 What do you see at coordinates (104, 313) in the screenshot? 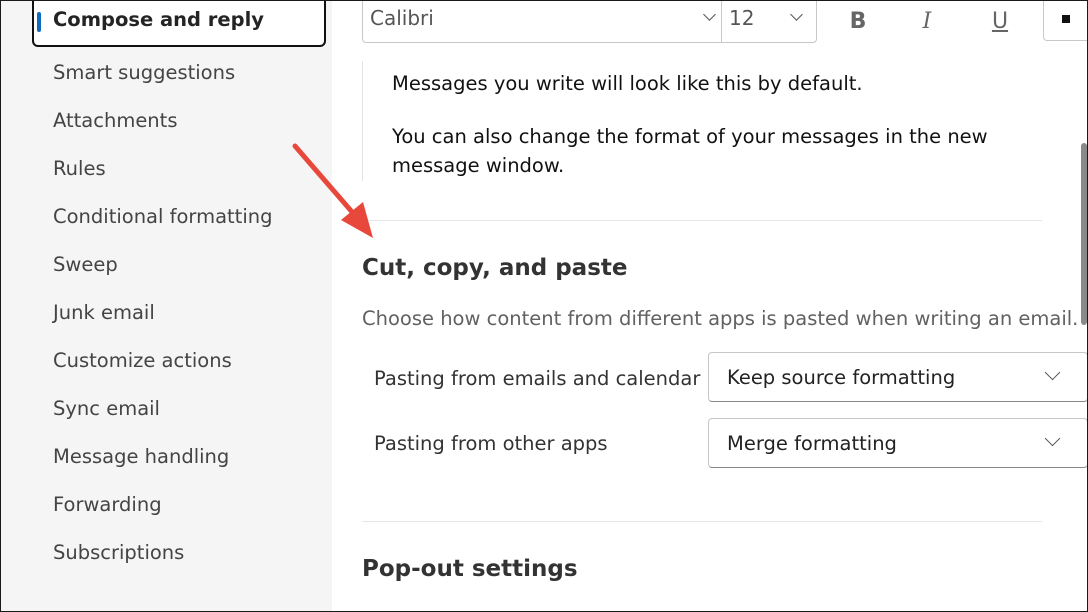
I see `sidebar-item-junk-email: Junk email` at bounding box center [104, 313].